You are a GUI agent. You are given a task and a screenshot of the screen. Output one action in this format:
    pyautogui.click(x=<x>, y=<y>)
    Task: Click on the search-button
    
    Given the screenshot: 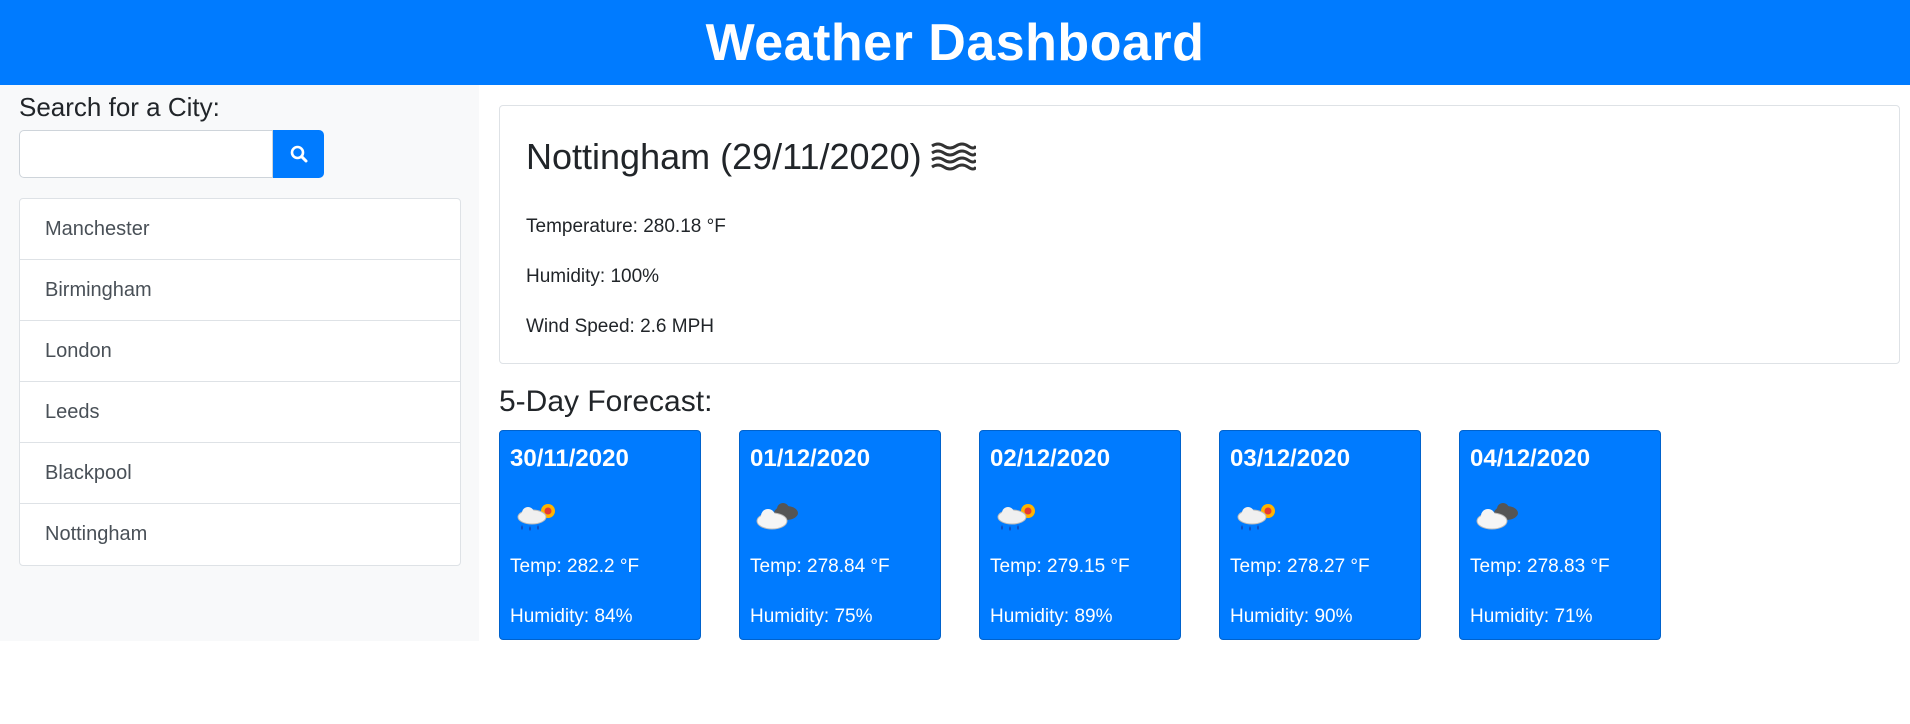 What is the action you would take?
    pyautogui.click(x=298, y=154)
    